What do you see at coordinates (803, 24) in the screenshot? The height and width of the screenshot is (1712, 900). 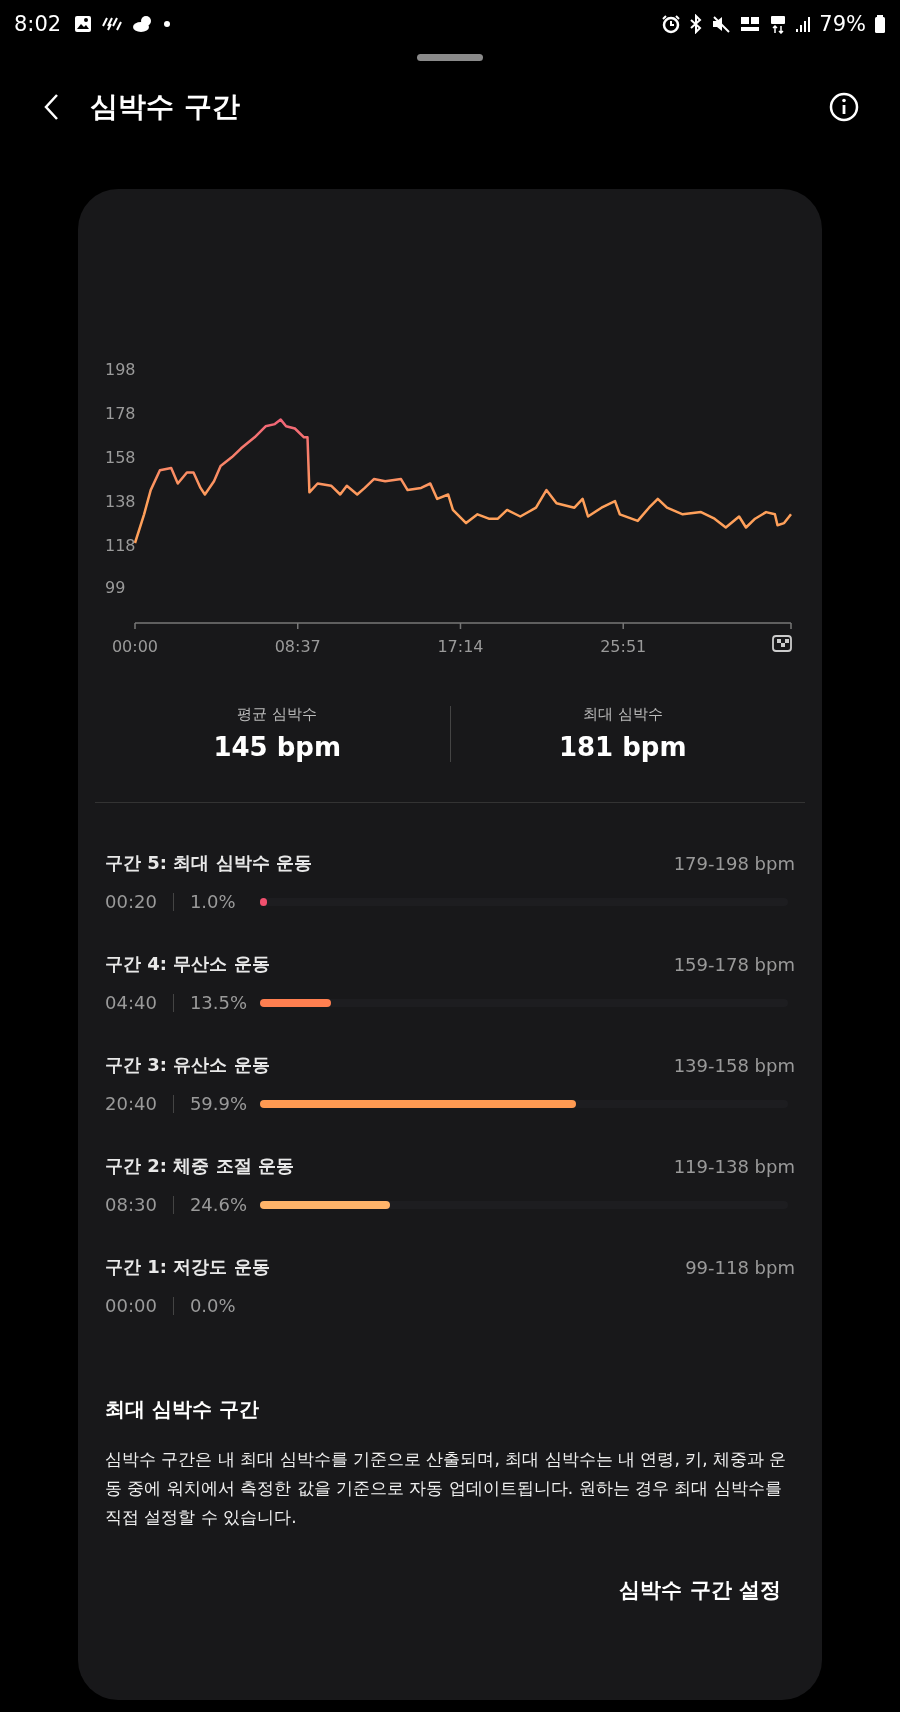 I see `signal-icon` at bounding box center [803, 24].